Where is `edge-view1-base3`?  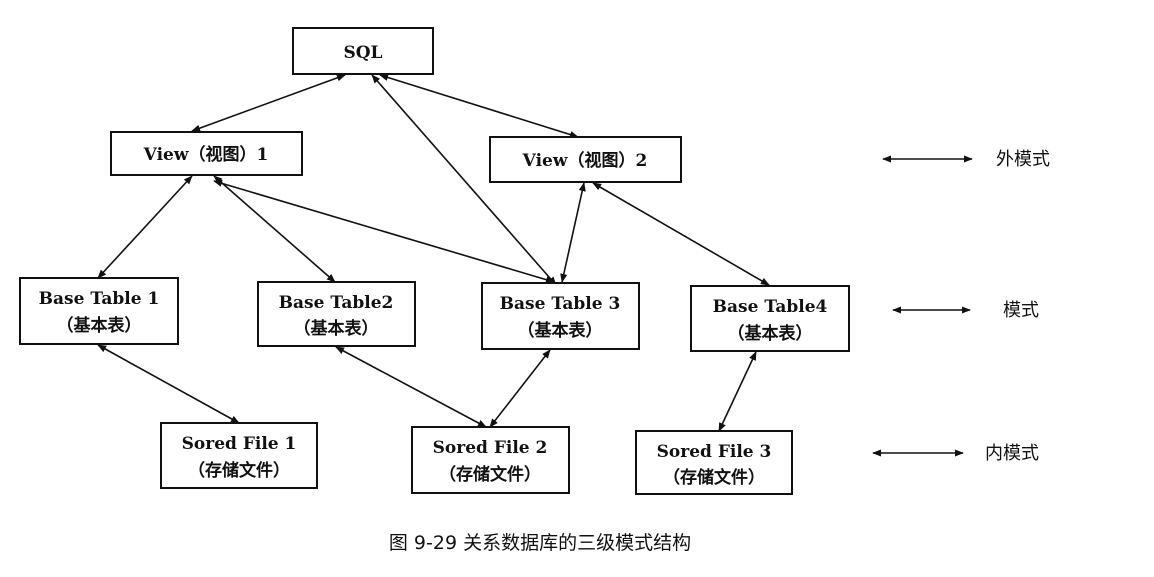
edge-view1-base3 is located at coordinates (384, 231).